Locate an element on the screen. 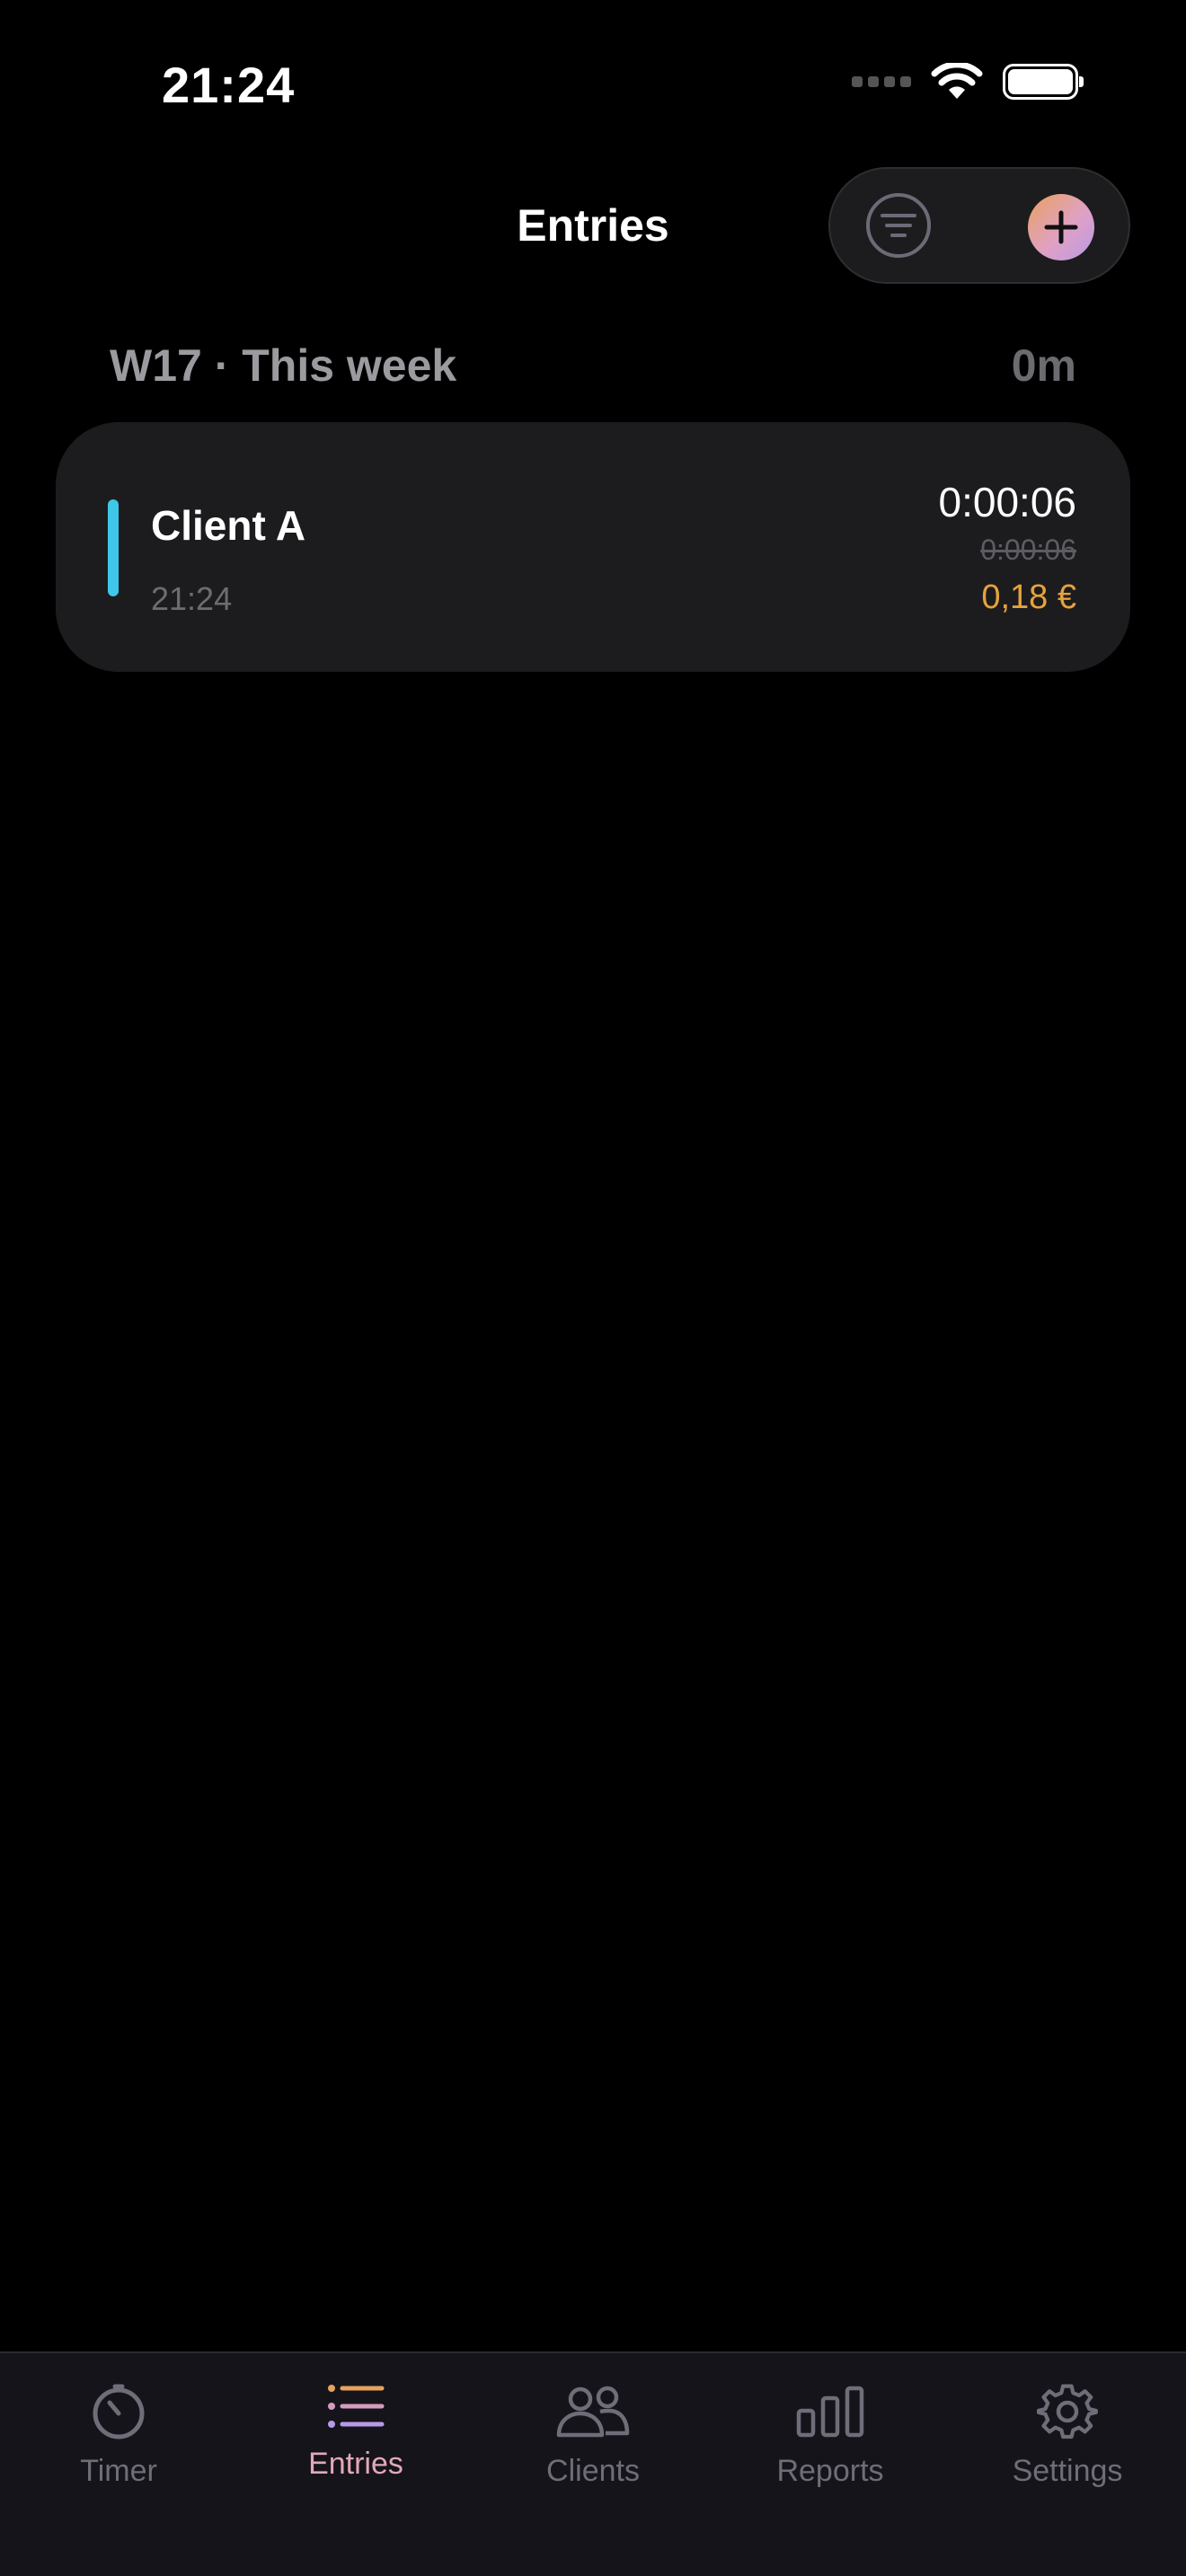 The height and width of the screenshot is (2576, 1186). header-actions is located at coordinates (979, 225).